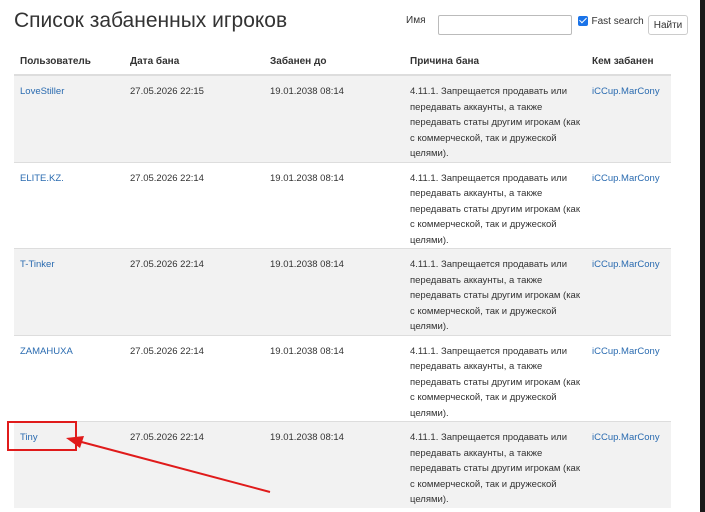 The height and width of the screenshot is (512, 705). What do you see at coordinates (75, 442) in the screenshot?
I see `arrow-head` at bounding box center [75, 442].